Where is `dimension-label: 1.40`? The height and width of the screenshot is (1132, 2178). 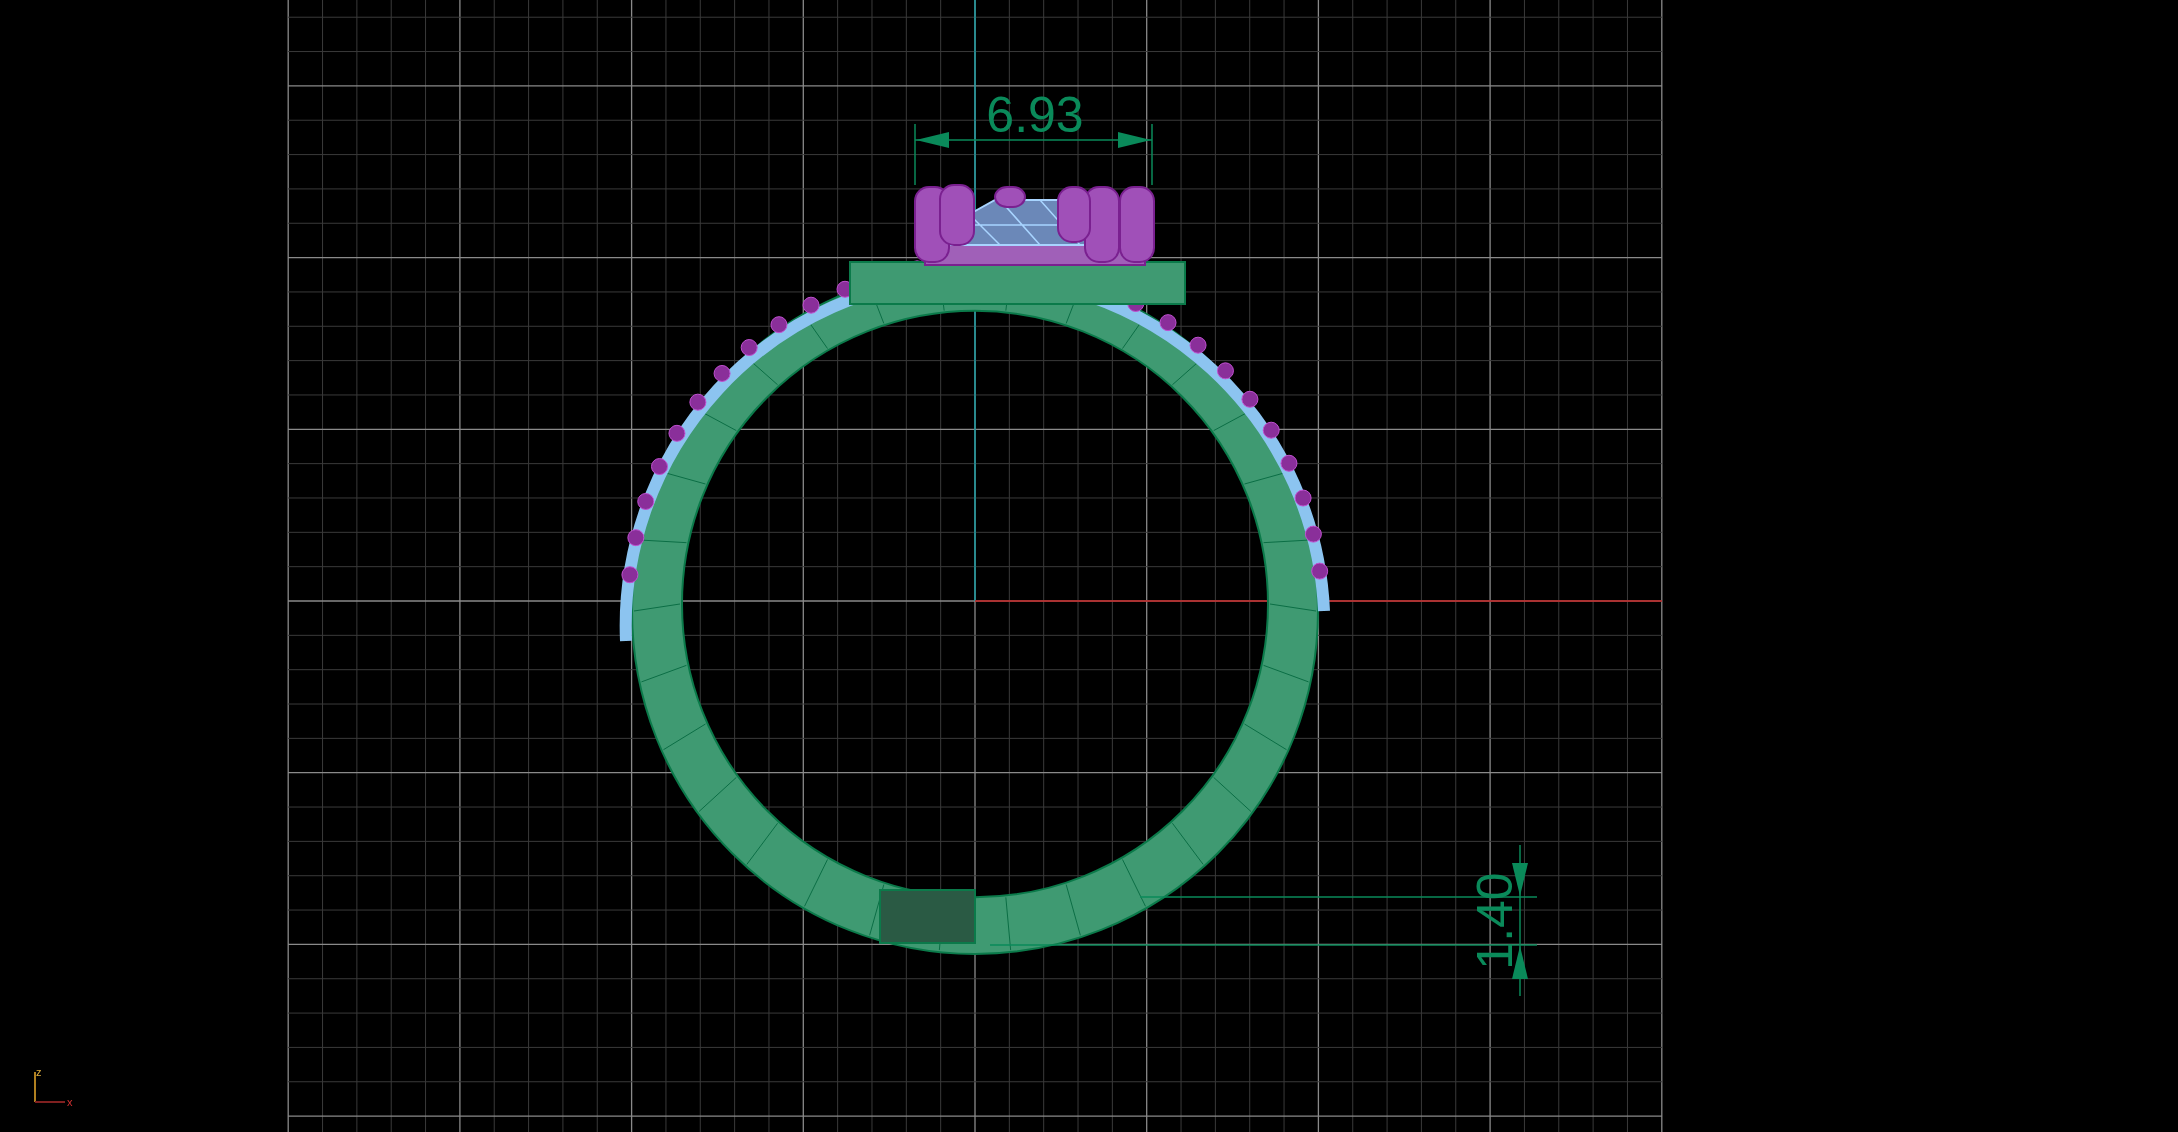
dimension-label: 1.40 is located at coordinates (1495, 921).